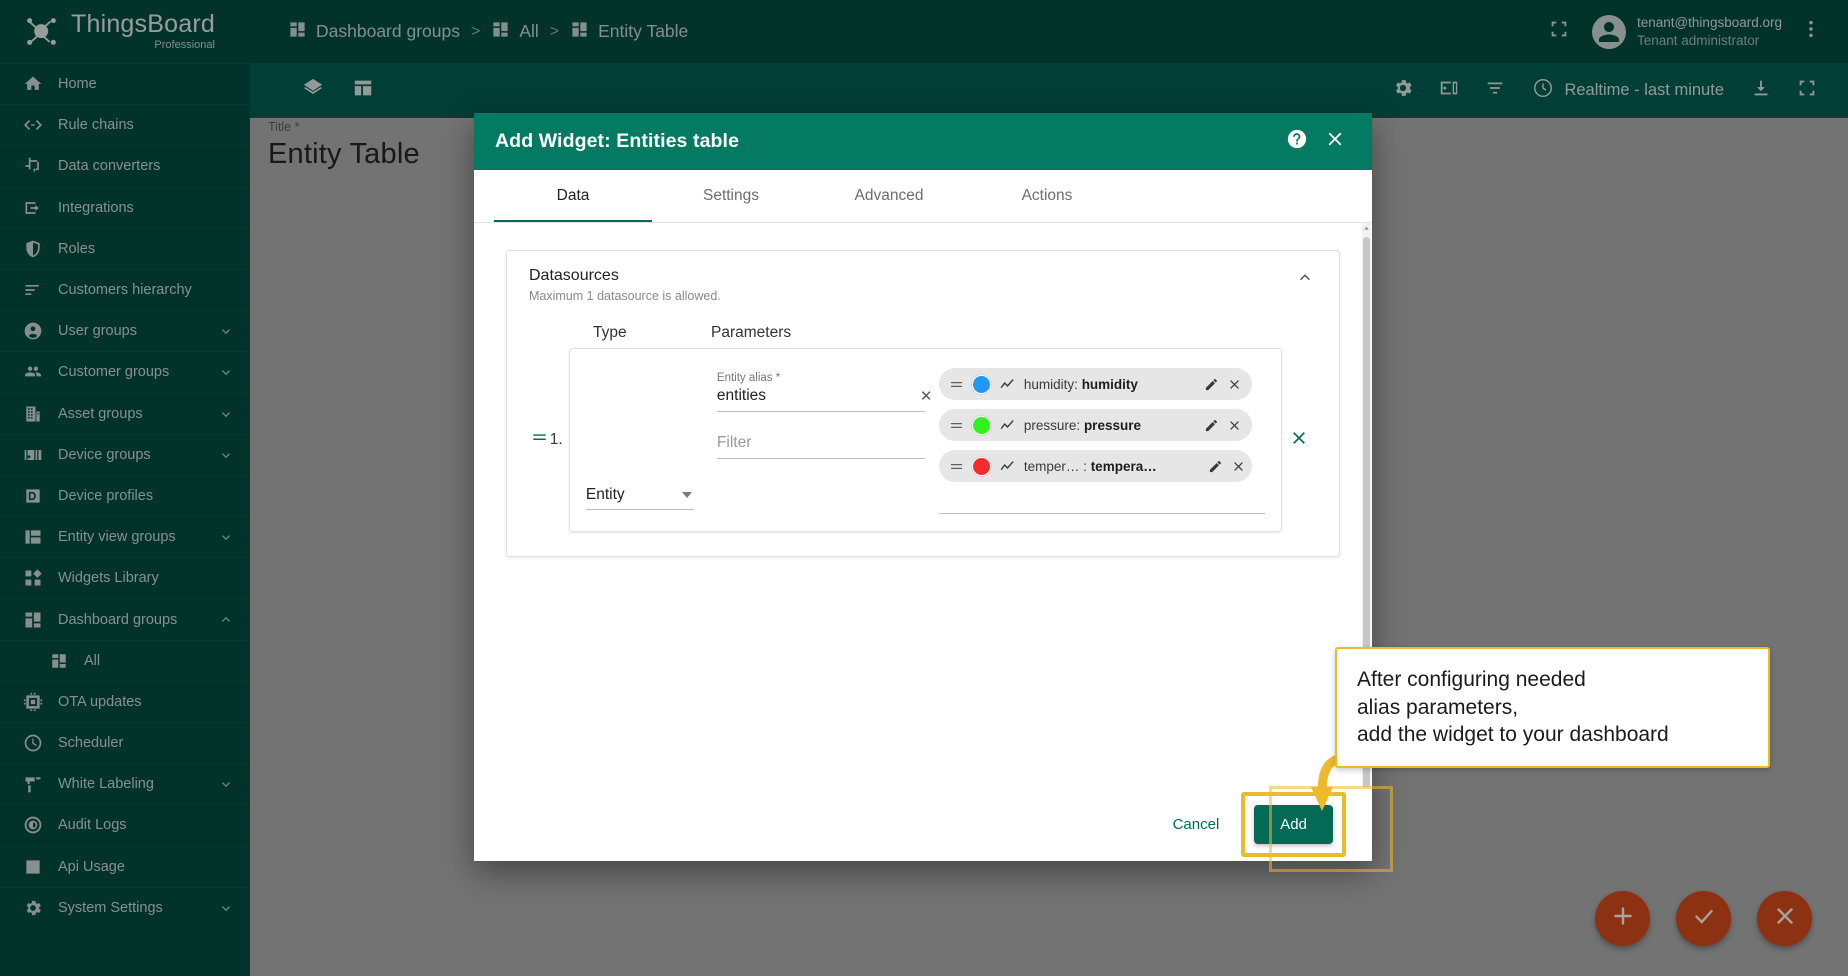 Image resolution: width=1848 pixels, height=976 pixels. Describe the element at coordinates (1196, 824) in the screenshot. I see `cancel-button: Cancel` at that location.